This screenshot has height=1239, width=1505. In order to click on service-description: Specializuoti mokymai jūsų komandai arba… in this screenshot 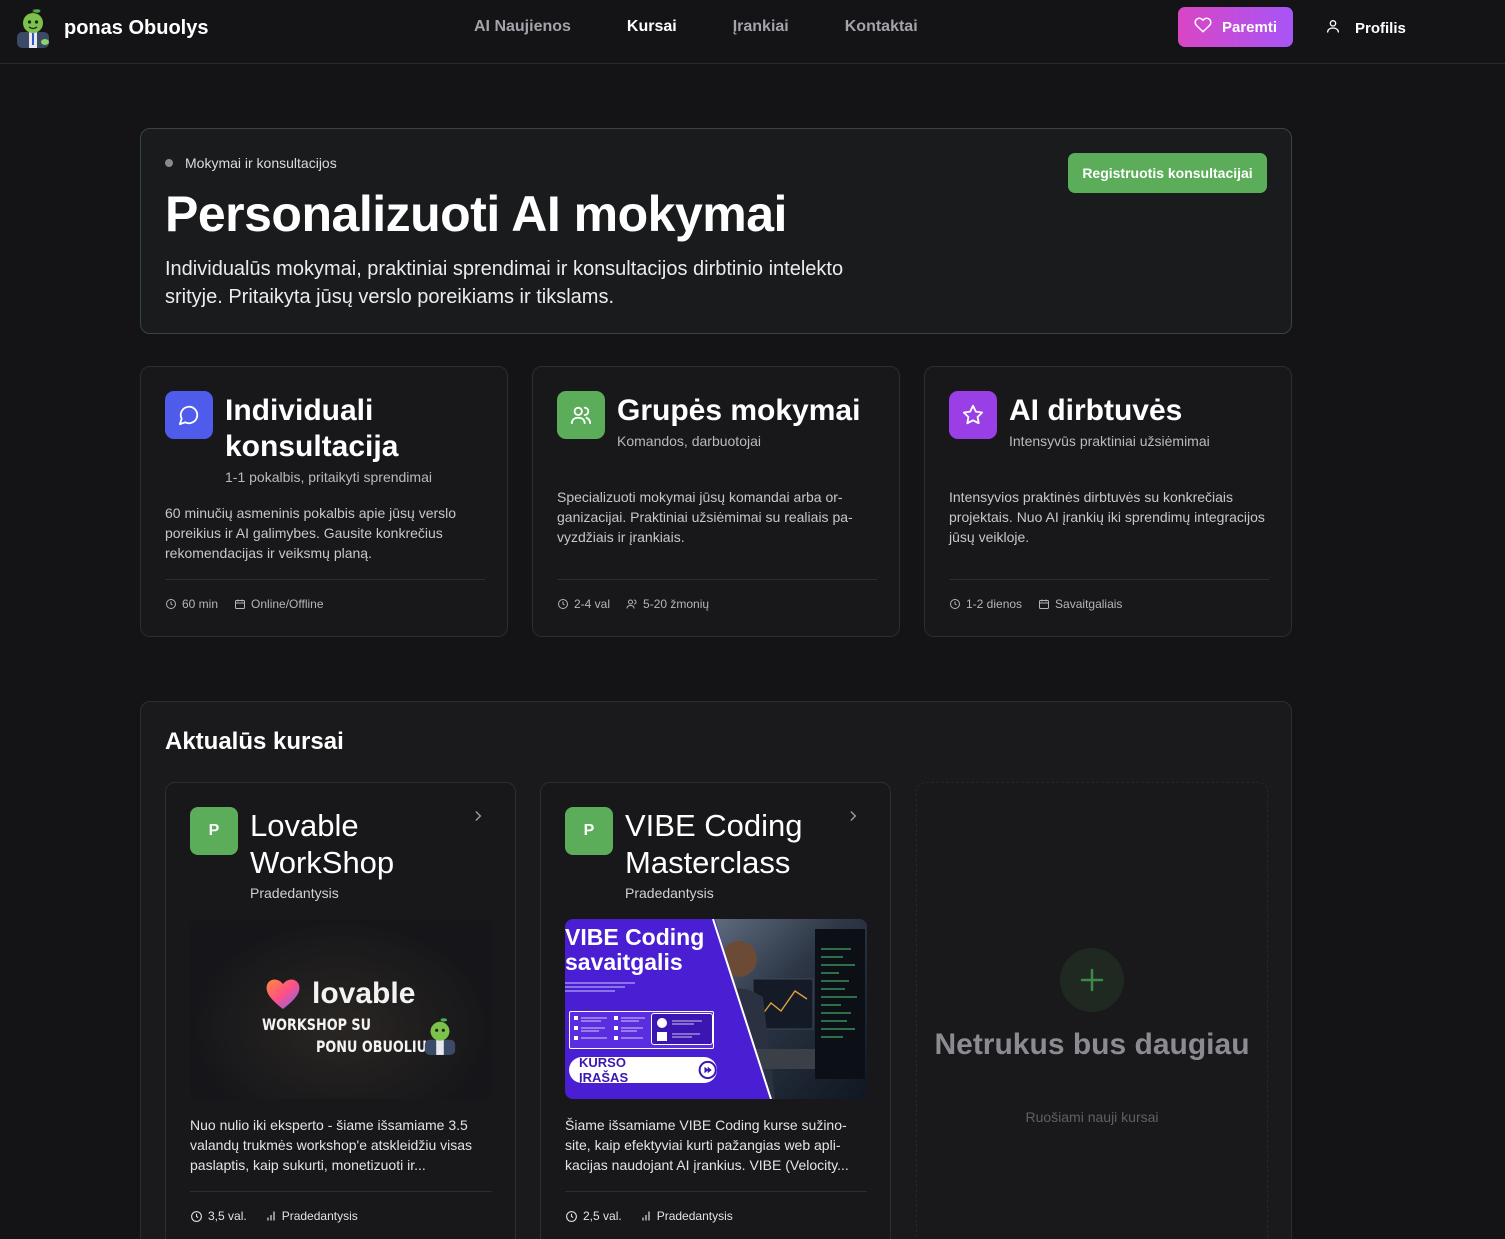, I will do `click(705, 517)`.